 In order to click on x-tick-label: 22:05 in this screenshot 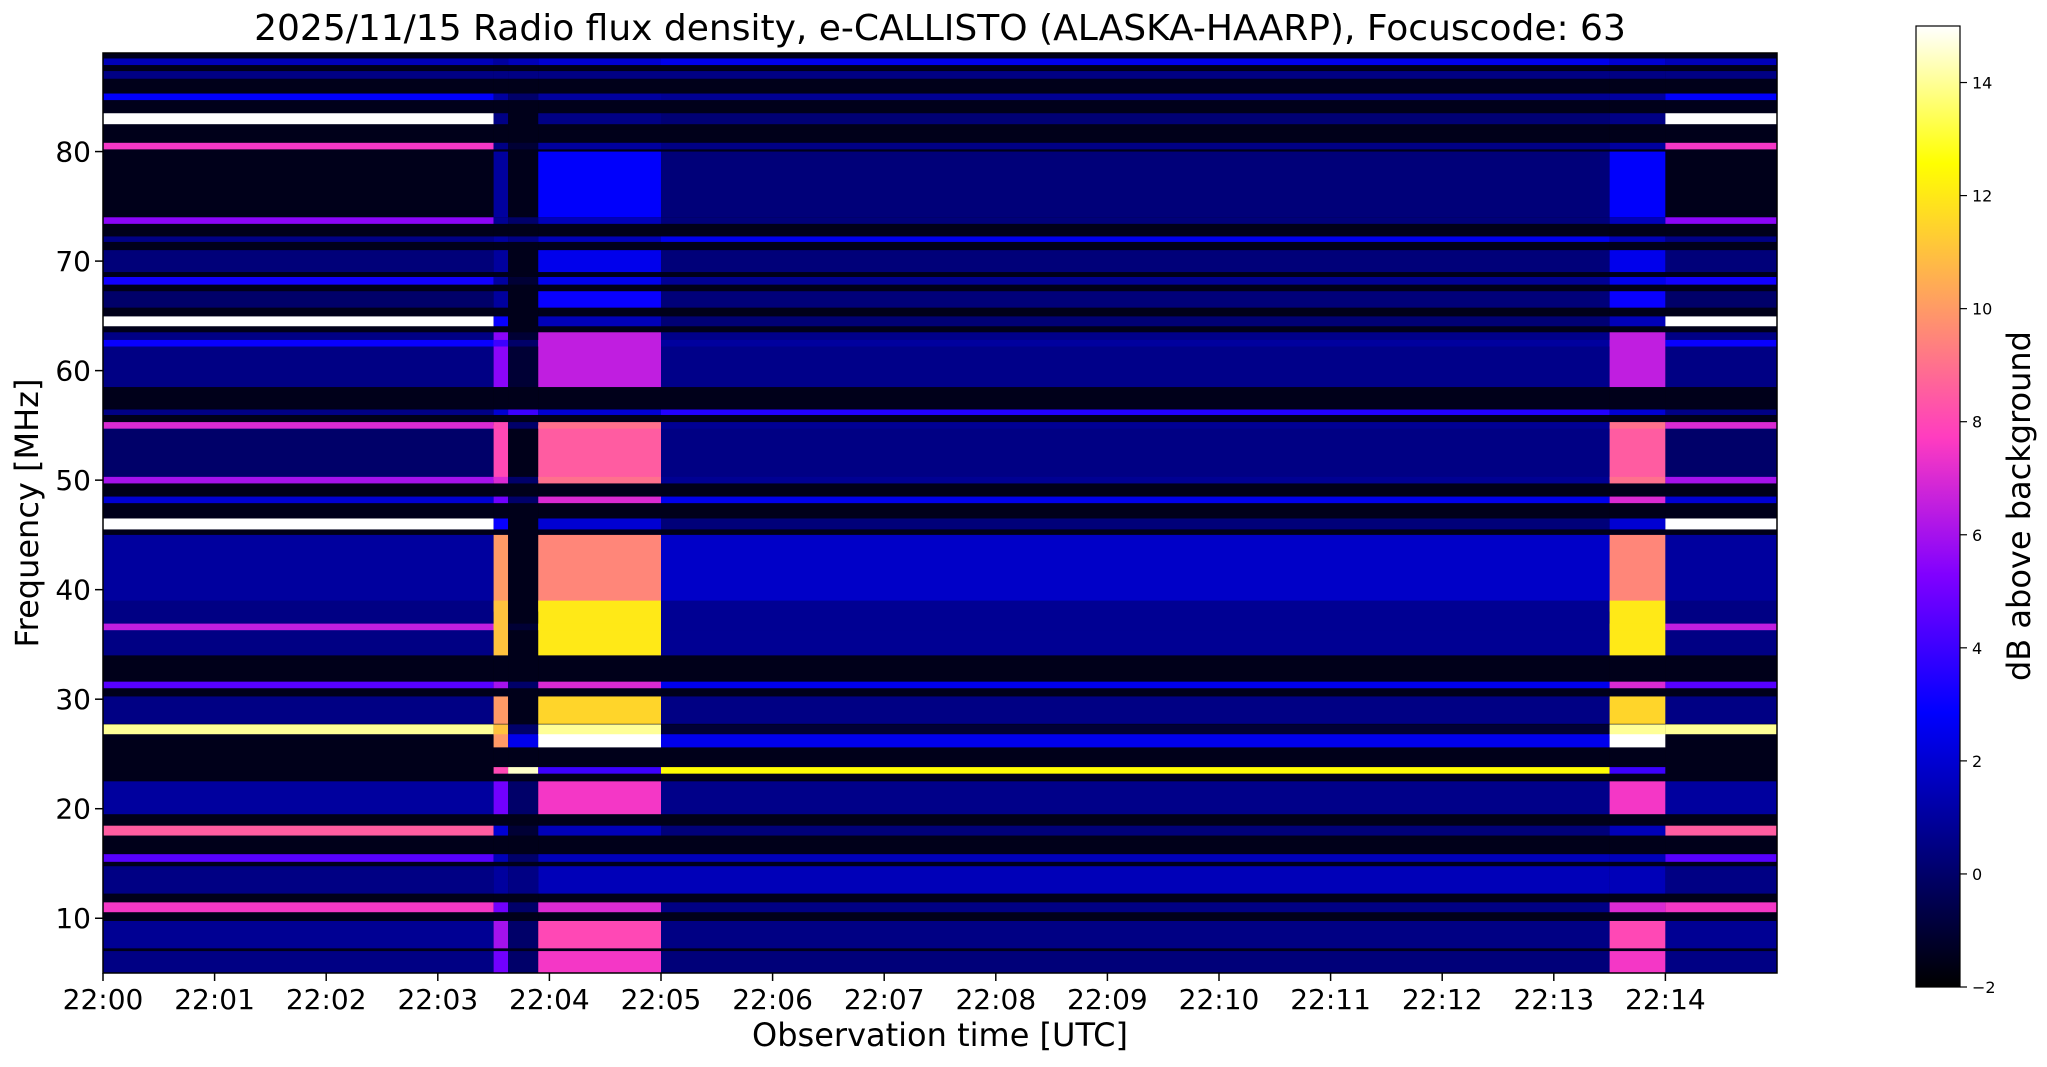, I will do `click(661, 999)`.